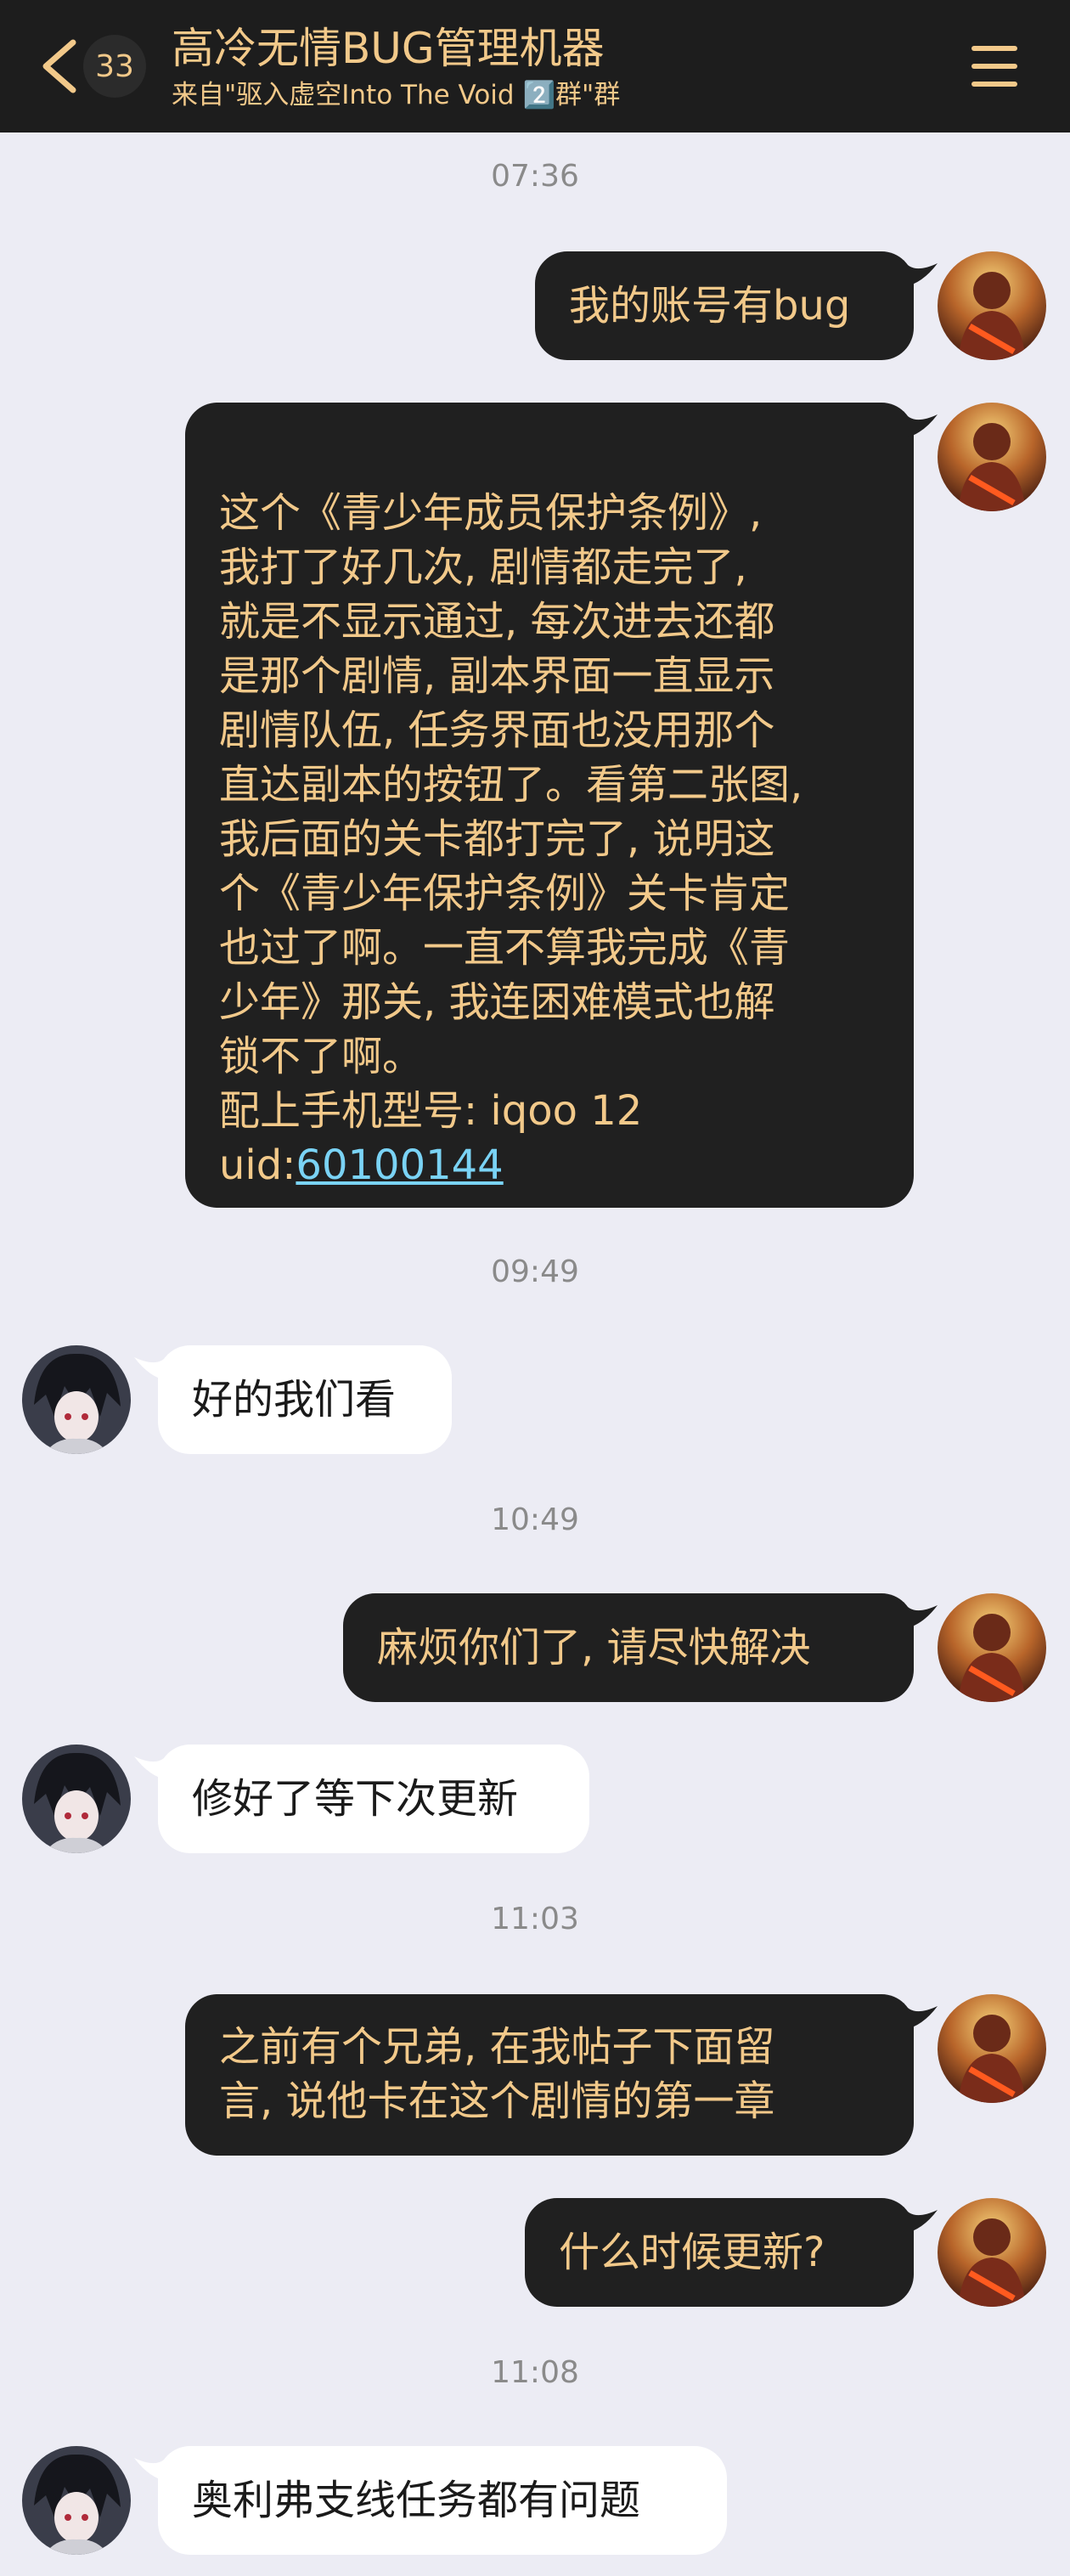 Image resolution: width=1070 pixels, height=2576 pixels. I want to click on timestamp: 09:49, so click(535, 1271).